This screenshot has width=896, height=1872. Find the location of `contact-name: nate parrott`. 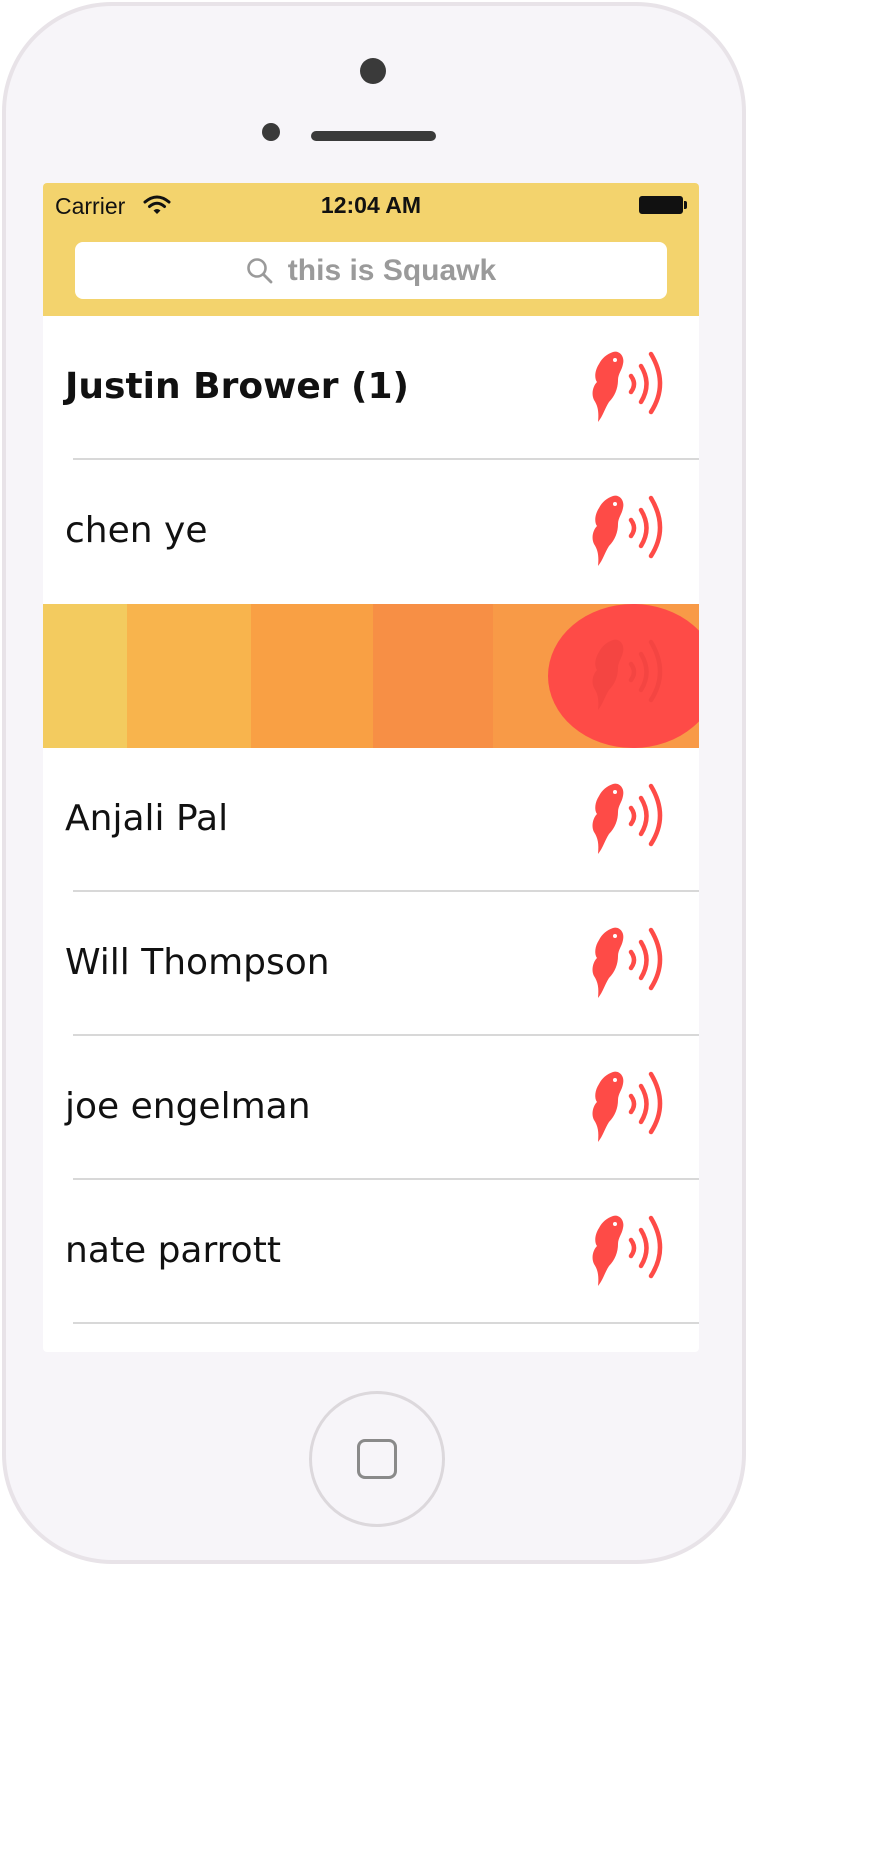

contact-name: nate parrott is located at coordinates (173, 1250).